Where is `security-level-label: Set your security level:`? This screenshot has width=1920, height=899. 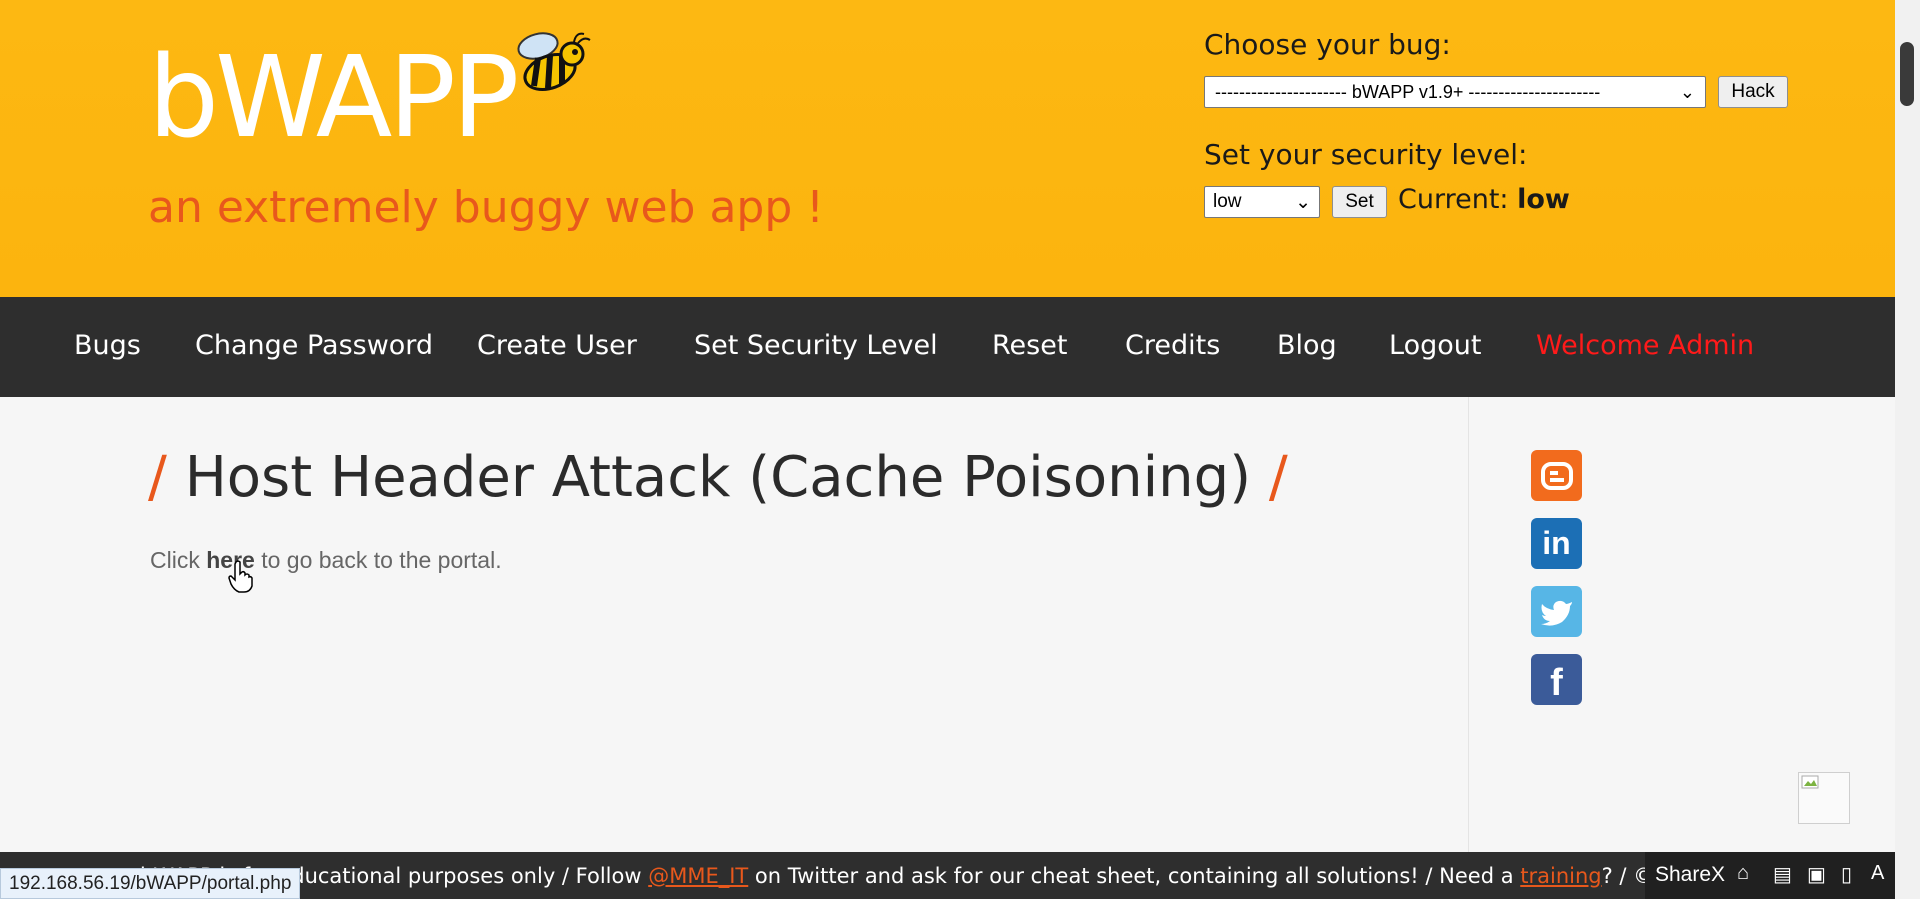
security-level-label: Set your security level: is located at coordinates (1366, 154).